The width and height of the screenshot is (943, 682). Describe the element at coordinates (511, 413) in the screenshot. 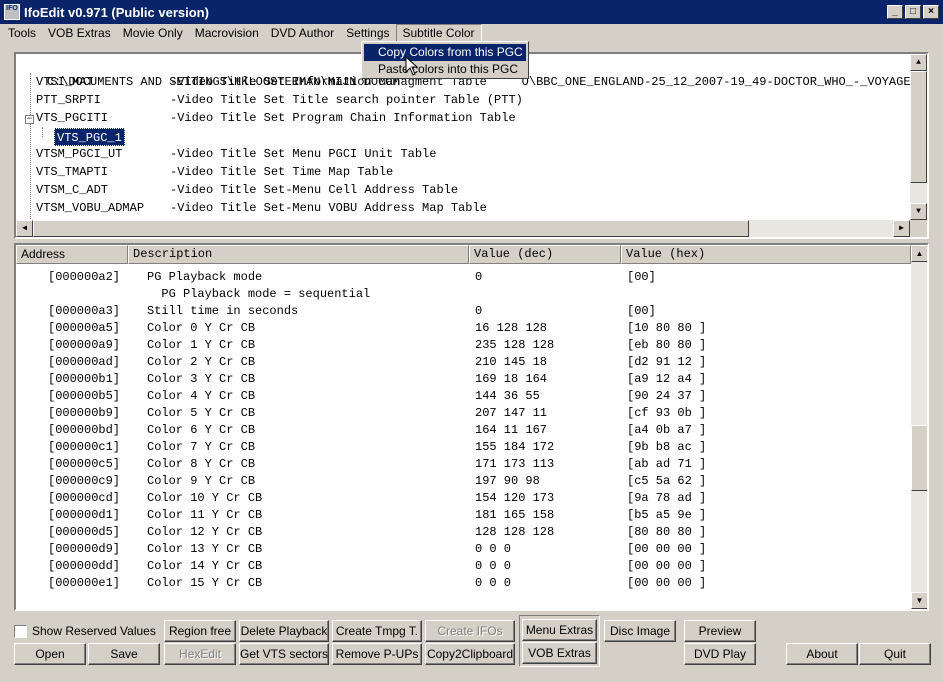

I see `cell-value-dec: 207 147 11` at that location.